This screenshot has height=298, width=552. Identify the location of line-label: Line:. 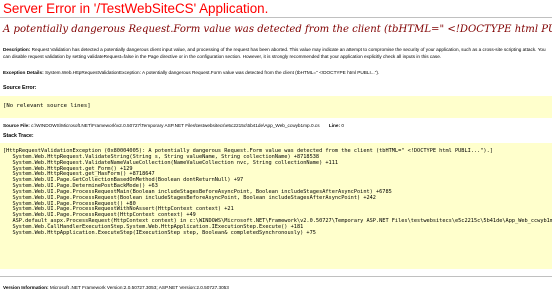
(334, 125).